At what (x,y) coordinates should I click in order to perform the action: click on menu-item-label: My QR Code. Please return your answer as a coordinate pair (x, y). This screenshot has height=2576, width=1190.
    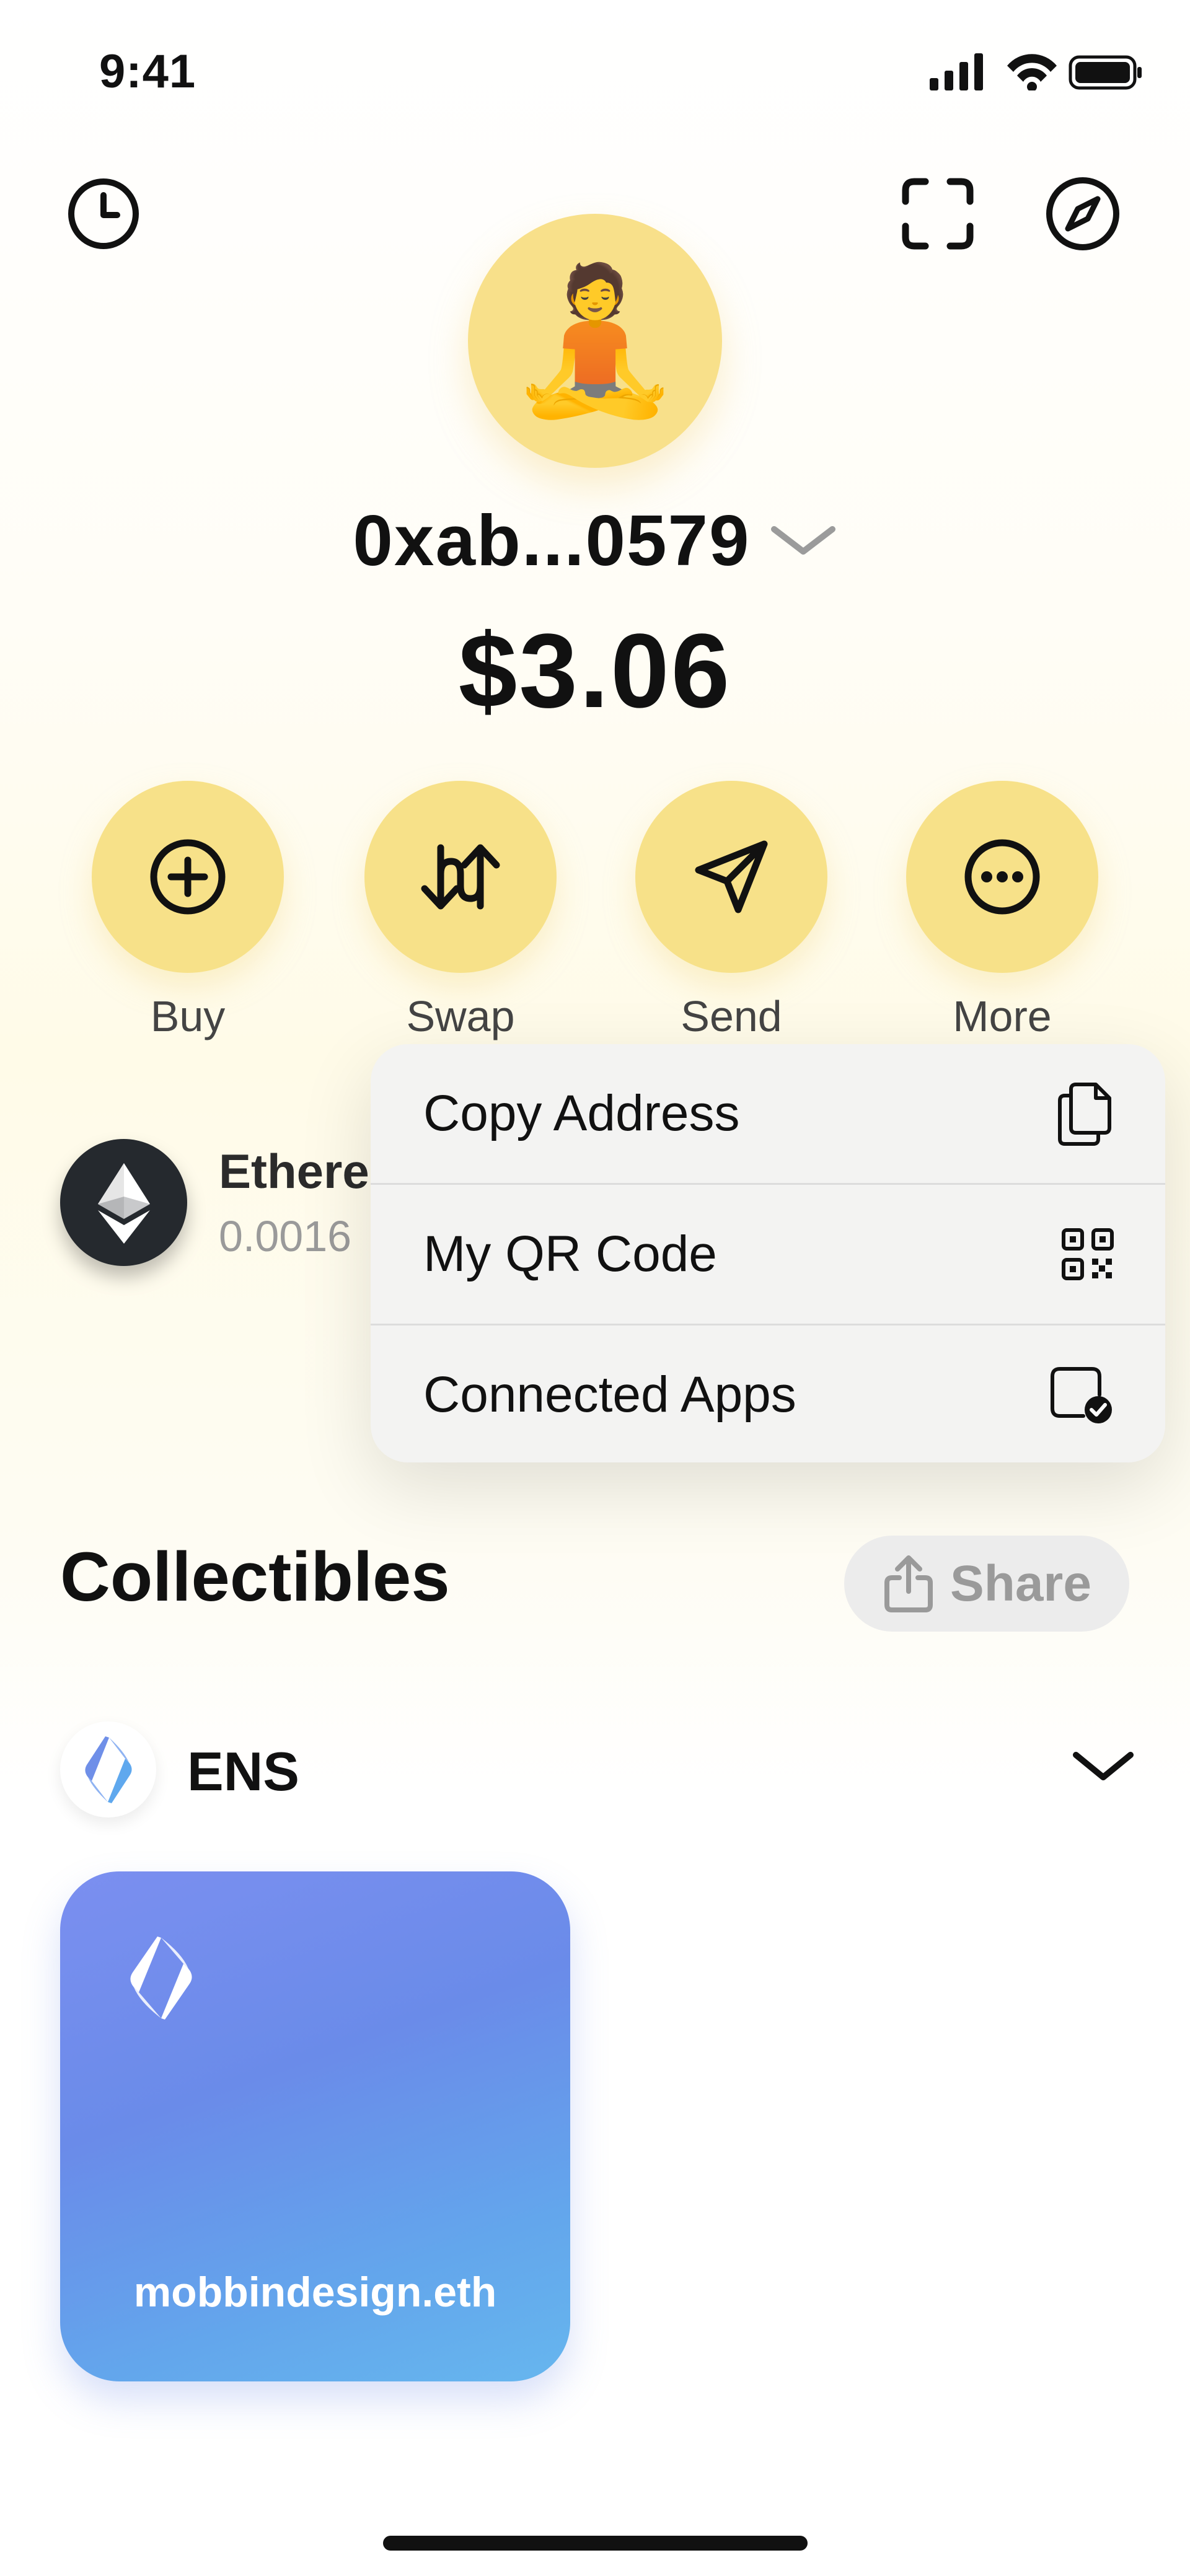
    Looking at the image, I should click on (570, 1254).